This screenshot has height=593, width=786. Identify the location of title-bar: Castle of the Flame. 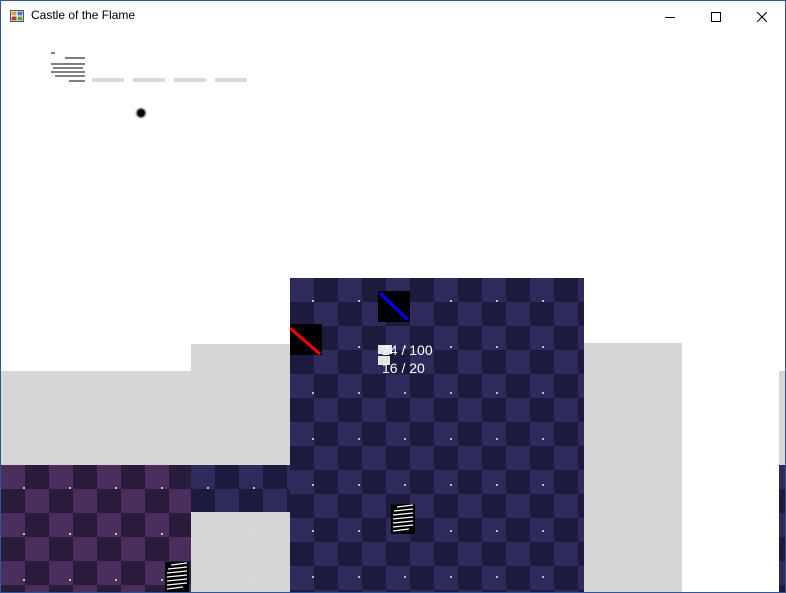
(393, 16).